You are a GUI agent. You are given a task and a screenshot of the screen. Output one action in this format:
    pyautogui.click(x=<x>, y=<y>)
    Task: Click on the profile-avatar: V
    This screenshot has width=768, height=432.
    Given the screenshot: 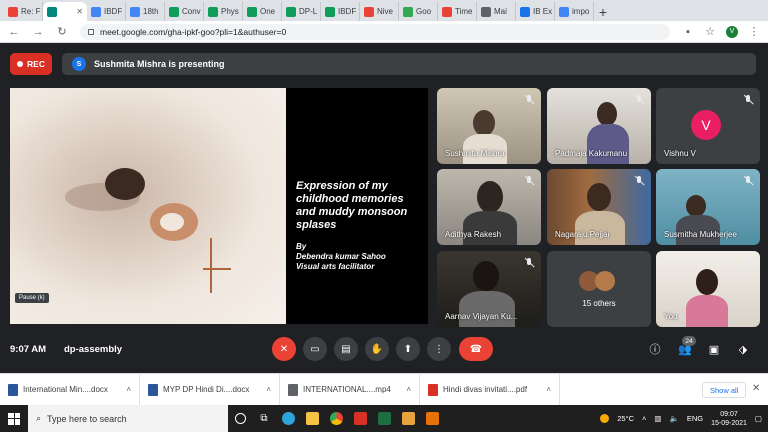 What is the action you would take?
    pyautogui.click(x=732, y=31)
    